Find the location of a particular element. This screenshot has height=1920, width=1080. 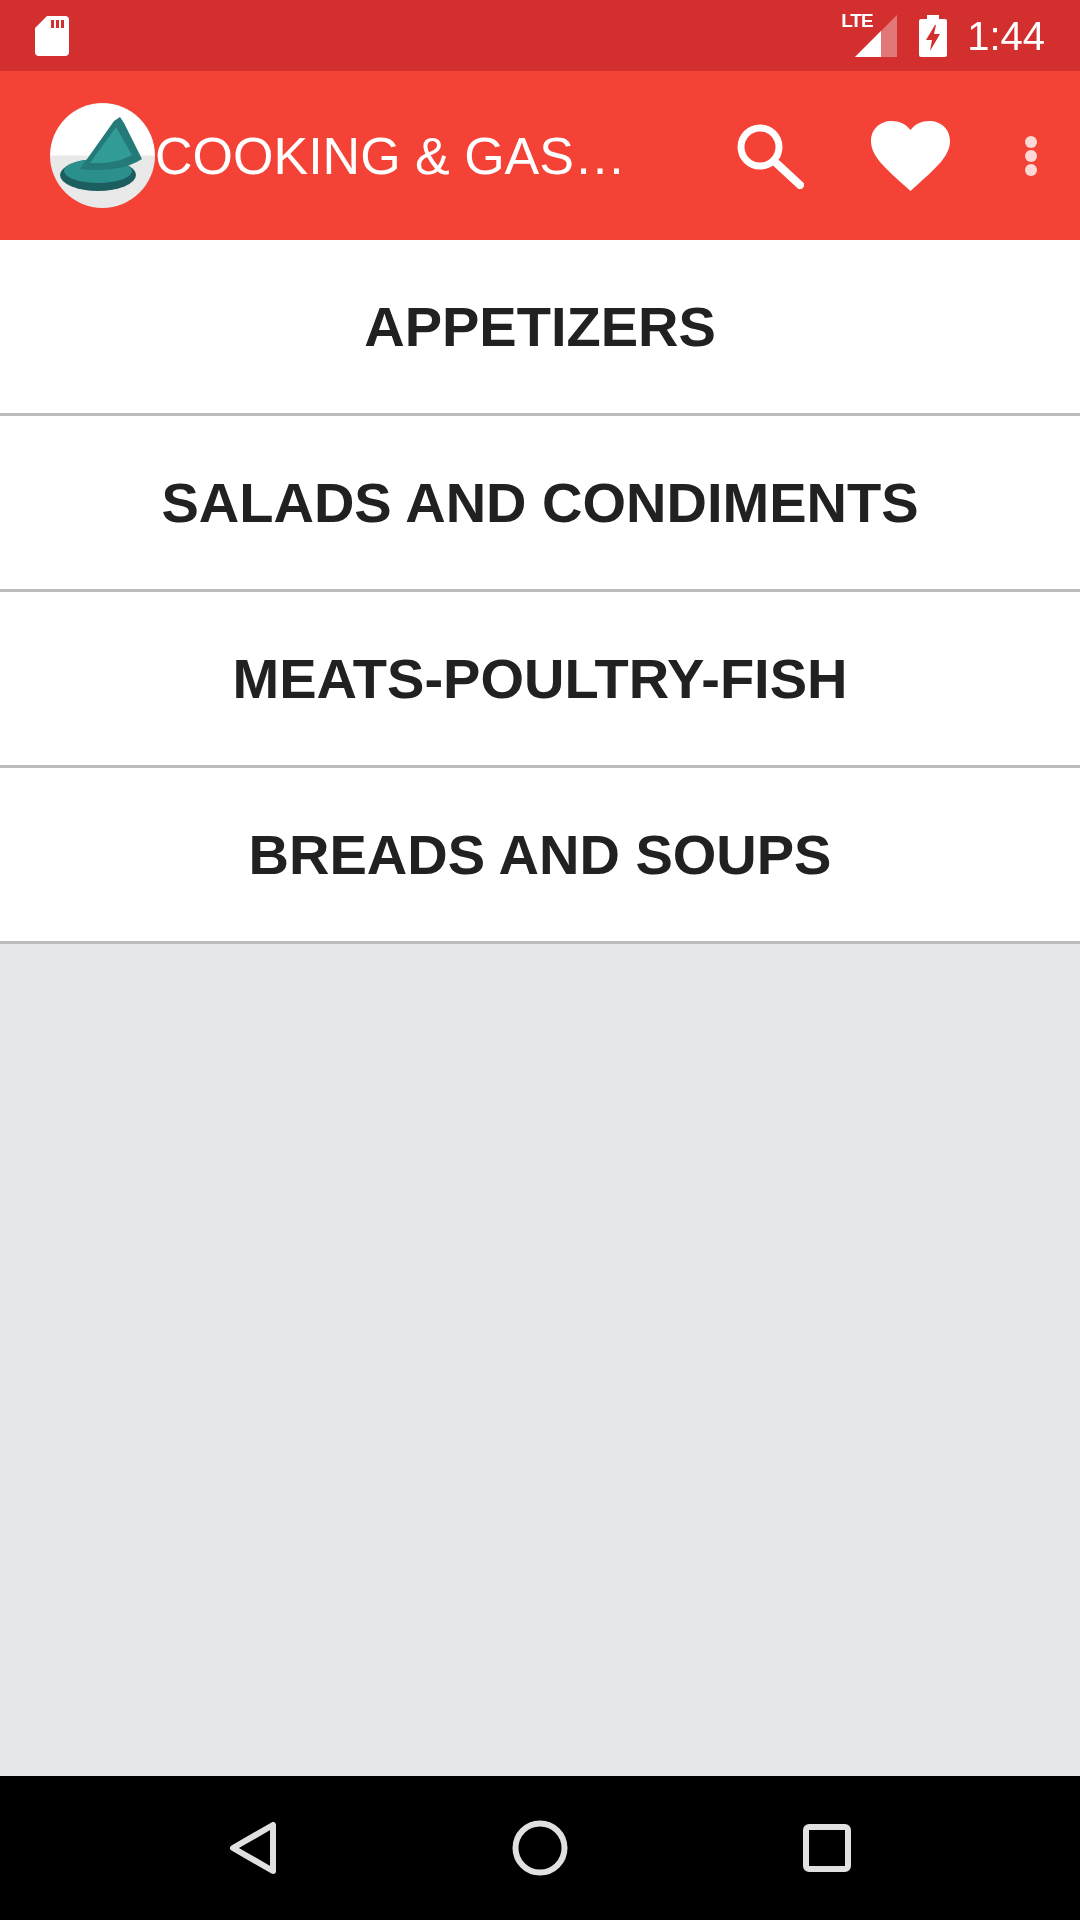

category-item: BREADS AND SOUPS is located at coordinates (540, 856).